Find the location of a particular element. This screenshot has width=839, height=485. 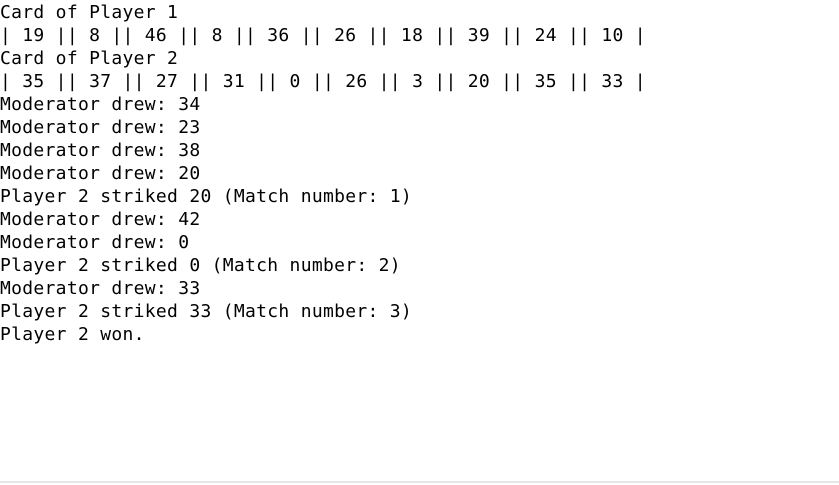

console-line: Moderator drew: 38 is located at coordinates (100, 150).